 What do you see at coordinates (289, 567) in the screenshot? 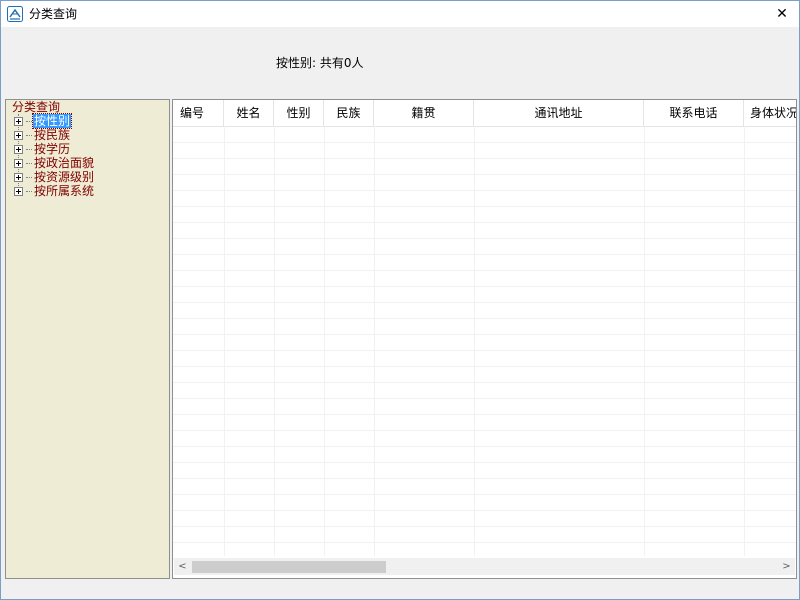
I see `scroll-thumb` at bounding box center [289, 567].